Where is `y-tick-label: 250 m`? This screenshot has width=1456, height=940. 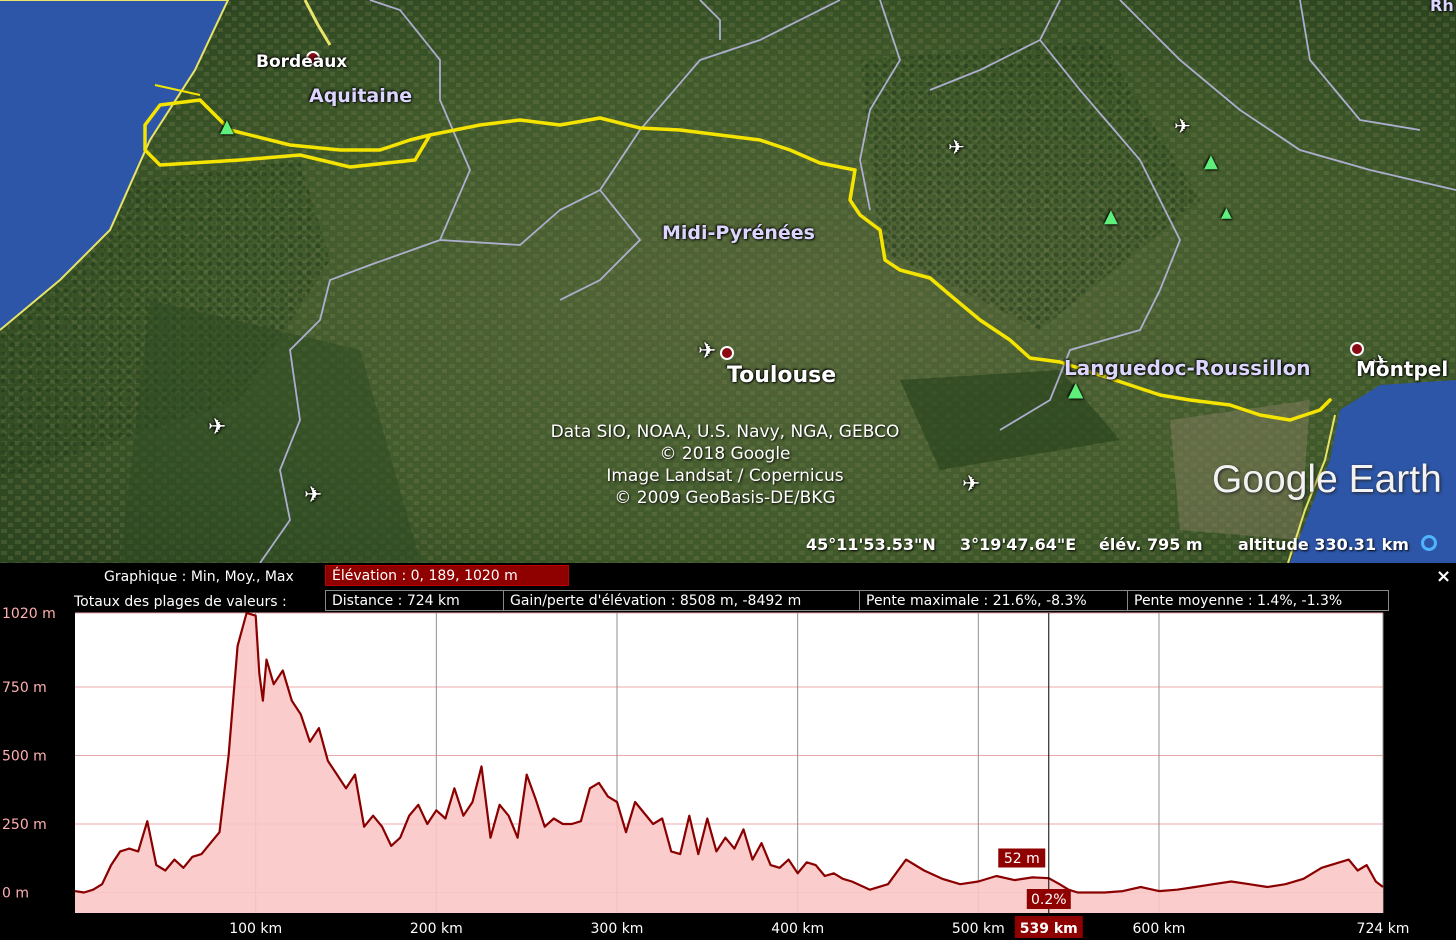 y-tick-label: 250 m is located at coordinates (24, 825).